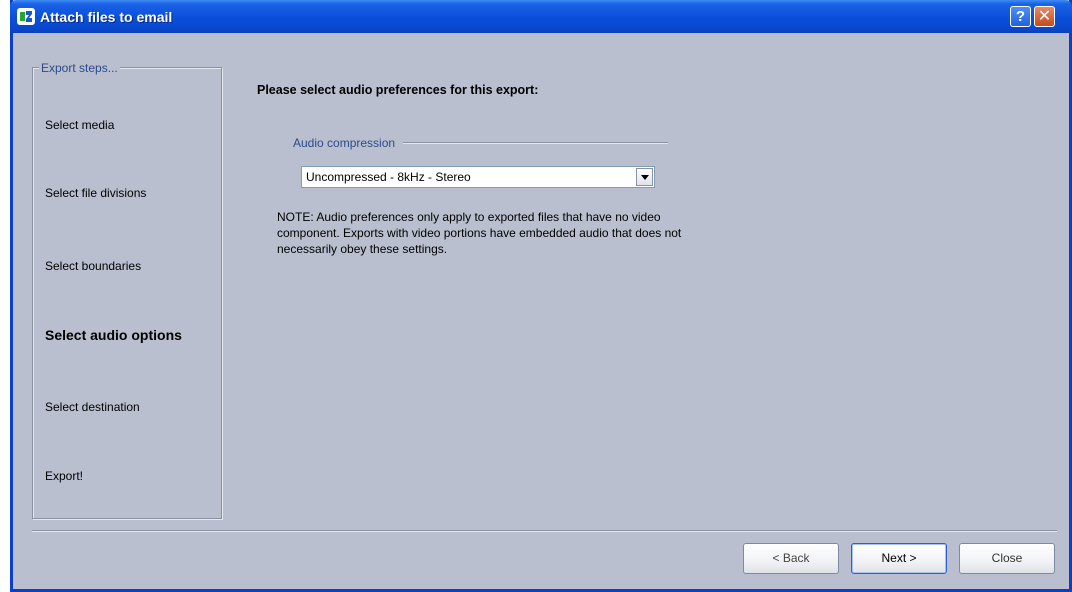 The image size is (1072, 592). Describe the element at coordinates (127, 293) in the screenshot. I see `export-steps-panel` at that location.